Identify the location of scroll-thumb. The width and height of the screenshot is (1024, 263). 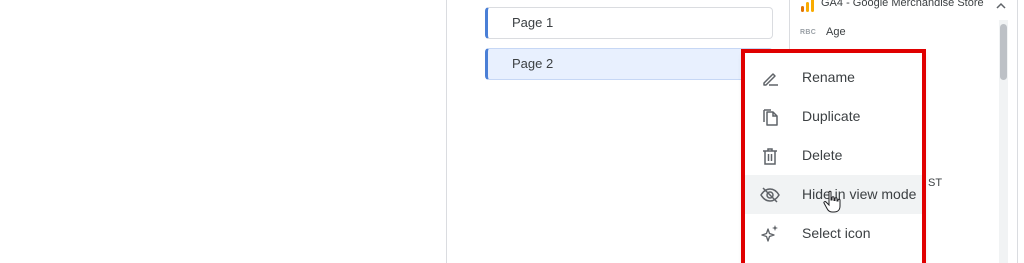
(1003, 52).